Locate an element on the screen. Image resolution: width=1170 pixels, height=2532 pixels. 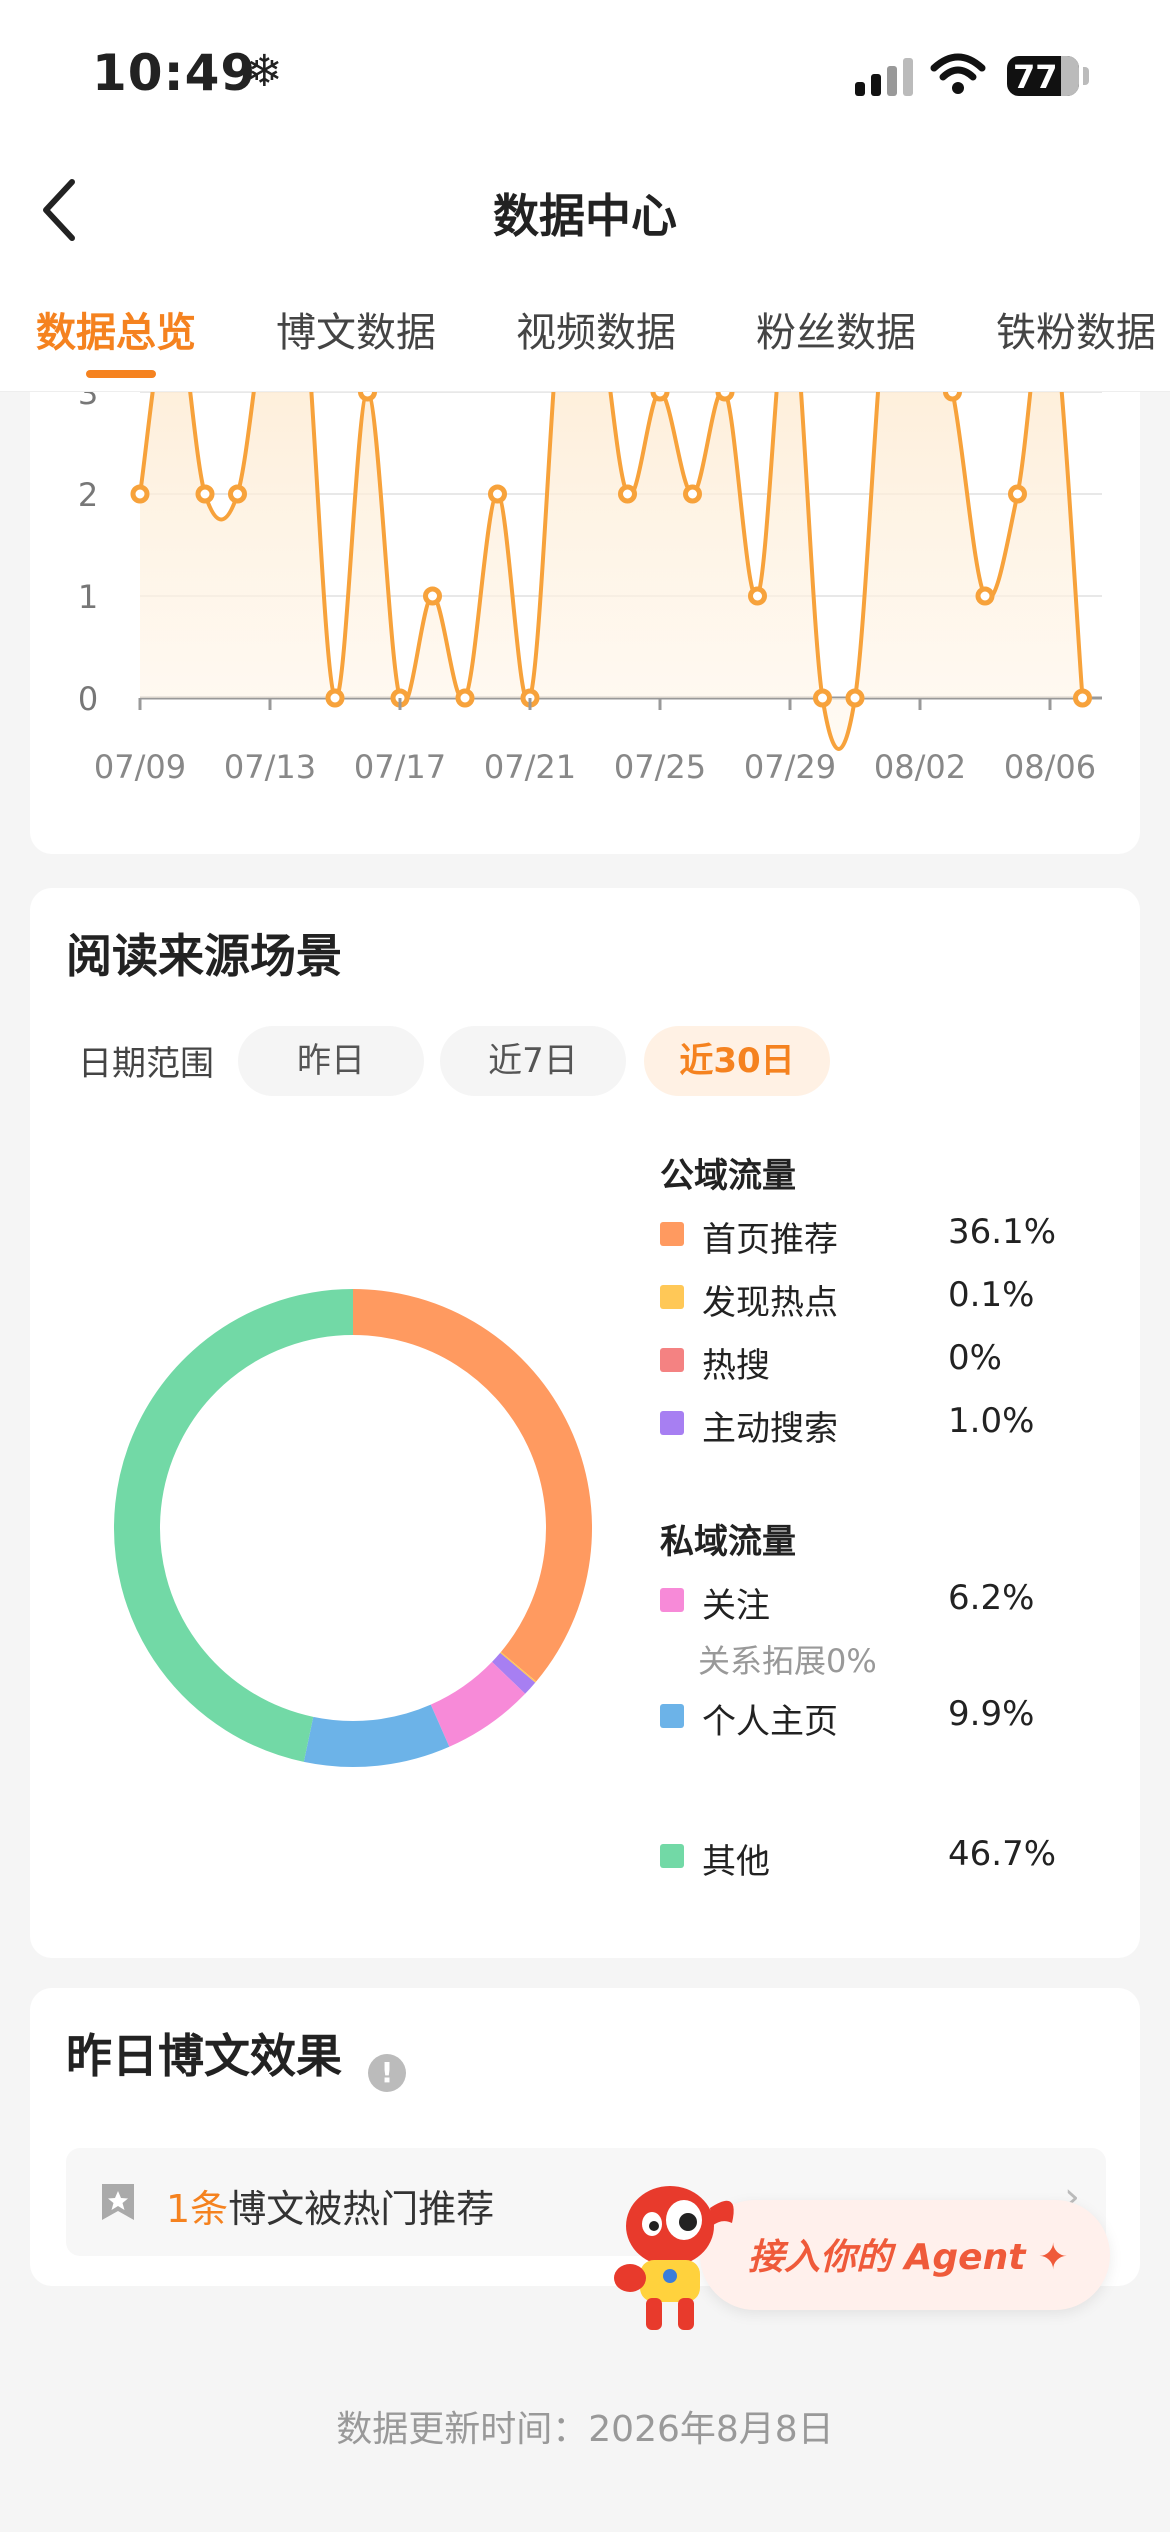
page-title: 数据中心 is located at coordinates (585, 216).